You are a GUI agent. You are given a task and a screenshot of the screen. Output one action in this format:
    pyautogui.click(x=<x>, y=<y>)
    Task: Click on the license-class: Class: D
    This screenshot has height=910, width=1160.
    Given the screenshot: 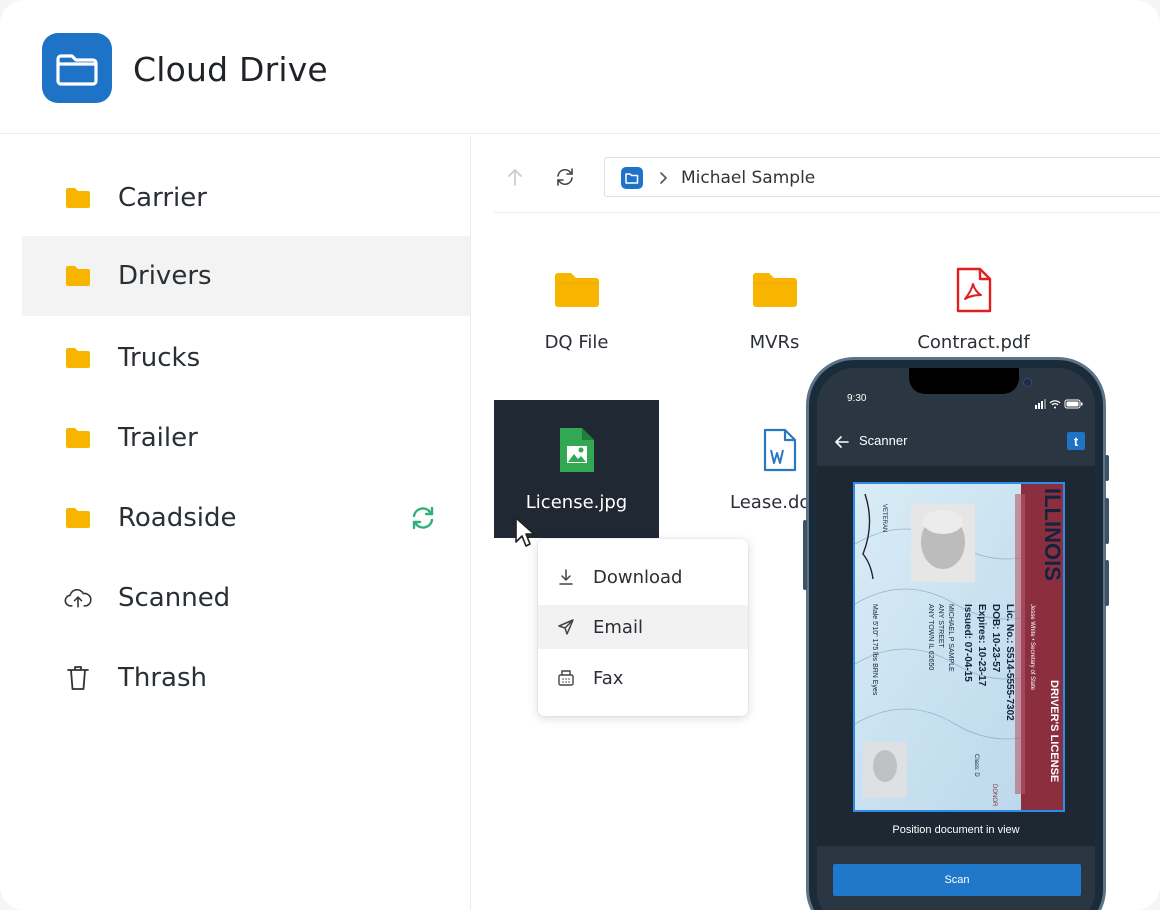 What is the action you would take?
    pyautogui.click(x=976, y=765)
    